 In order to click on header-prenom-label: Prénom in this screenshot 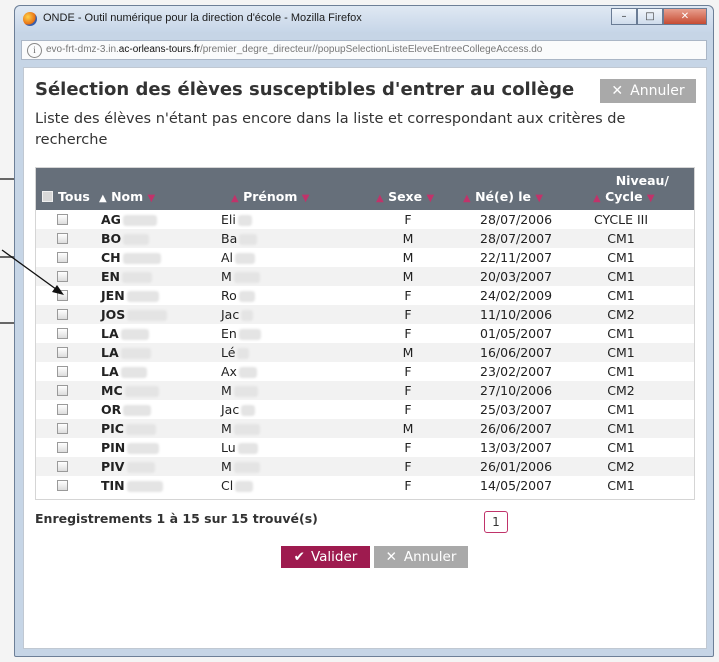, I will do `click(270, 196)`.